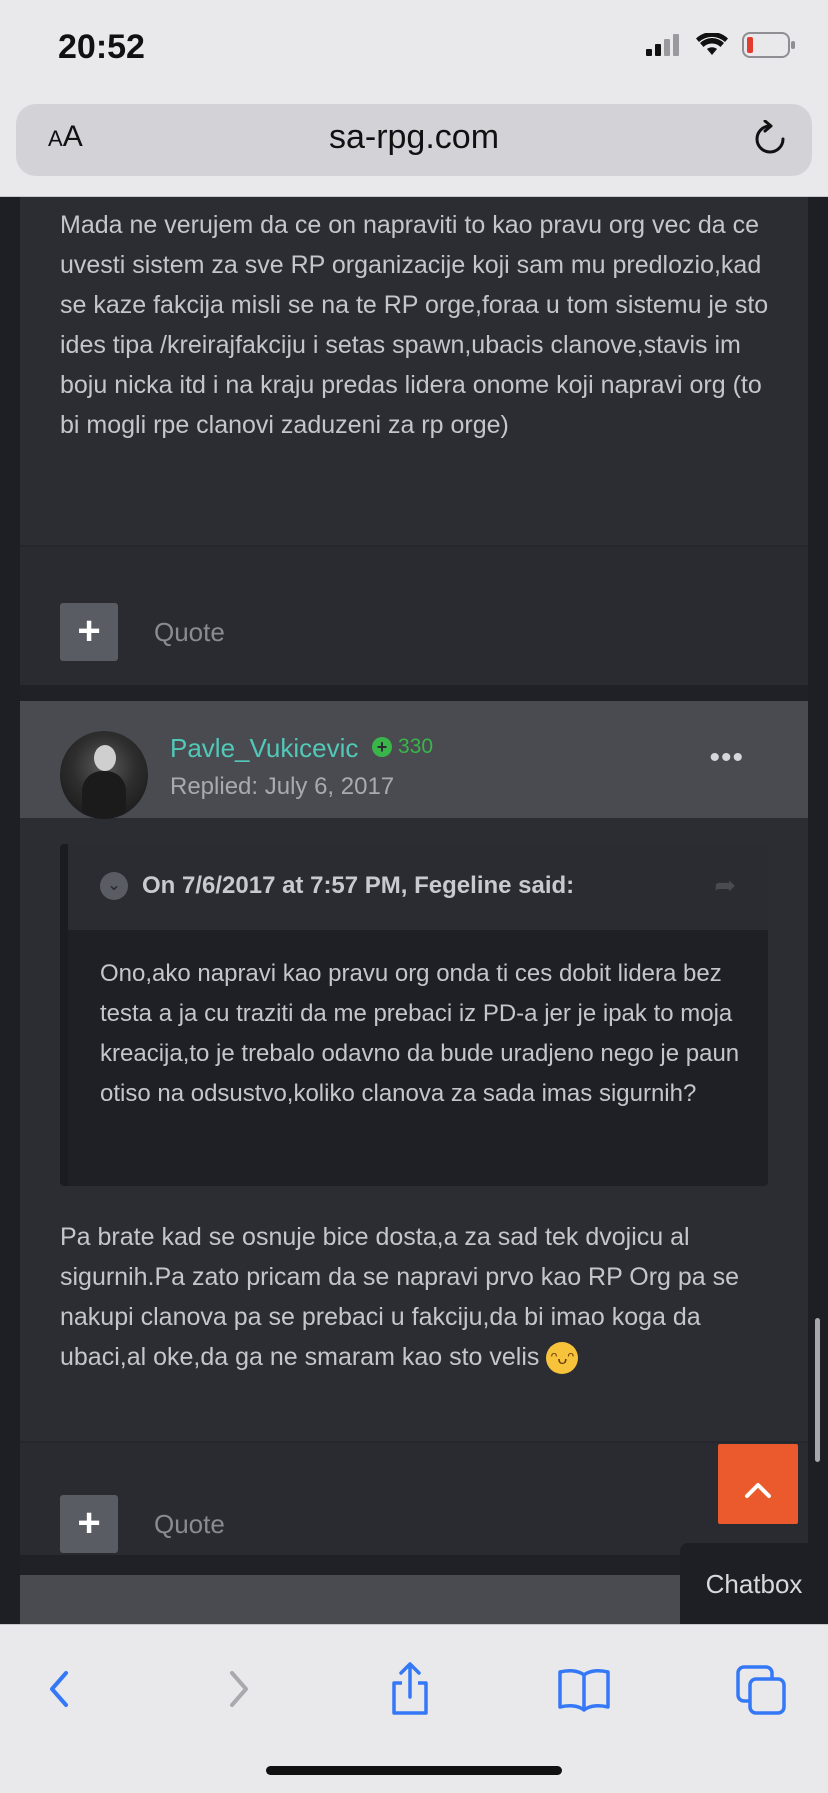 This screenshot has height=1793, width=828. What do you see at coordinates (416, 746) in the screenshot?
I see `reputation-count: 330` at bounding box center [416, 746].